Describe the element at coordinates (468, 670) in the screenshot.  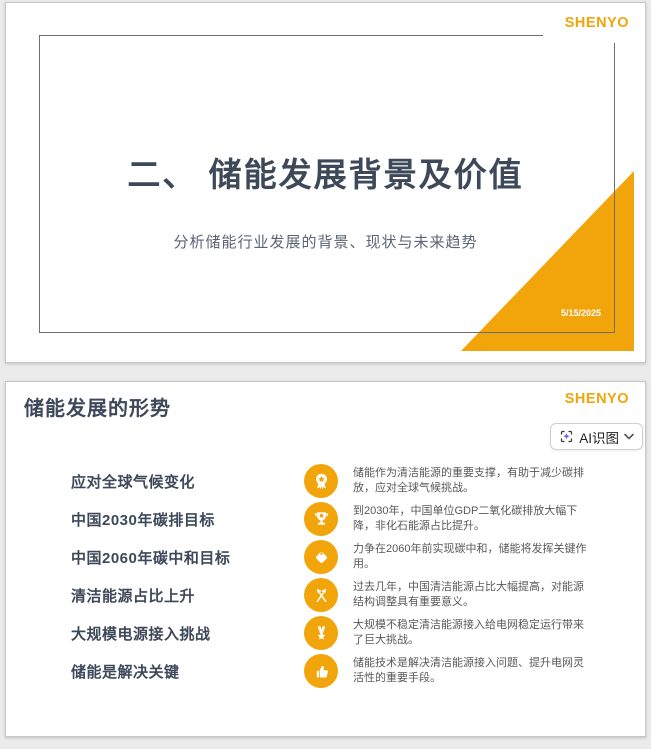
I see `item-description: 储能技术是解决清洁能源接入问题、提升电网灵活性的重要手段。` at that location.